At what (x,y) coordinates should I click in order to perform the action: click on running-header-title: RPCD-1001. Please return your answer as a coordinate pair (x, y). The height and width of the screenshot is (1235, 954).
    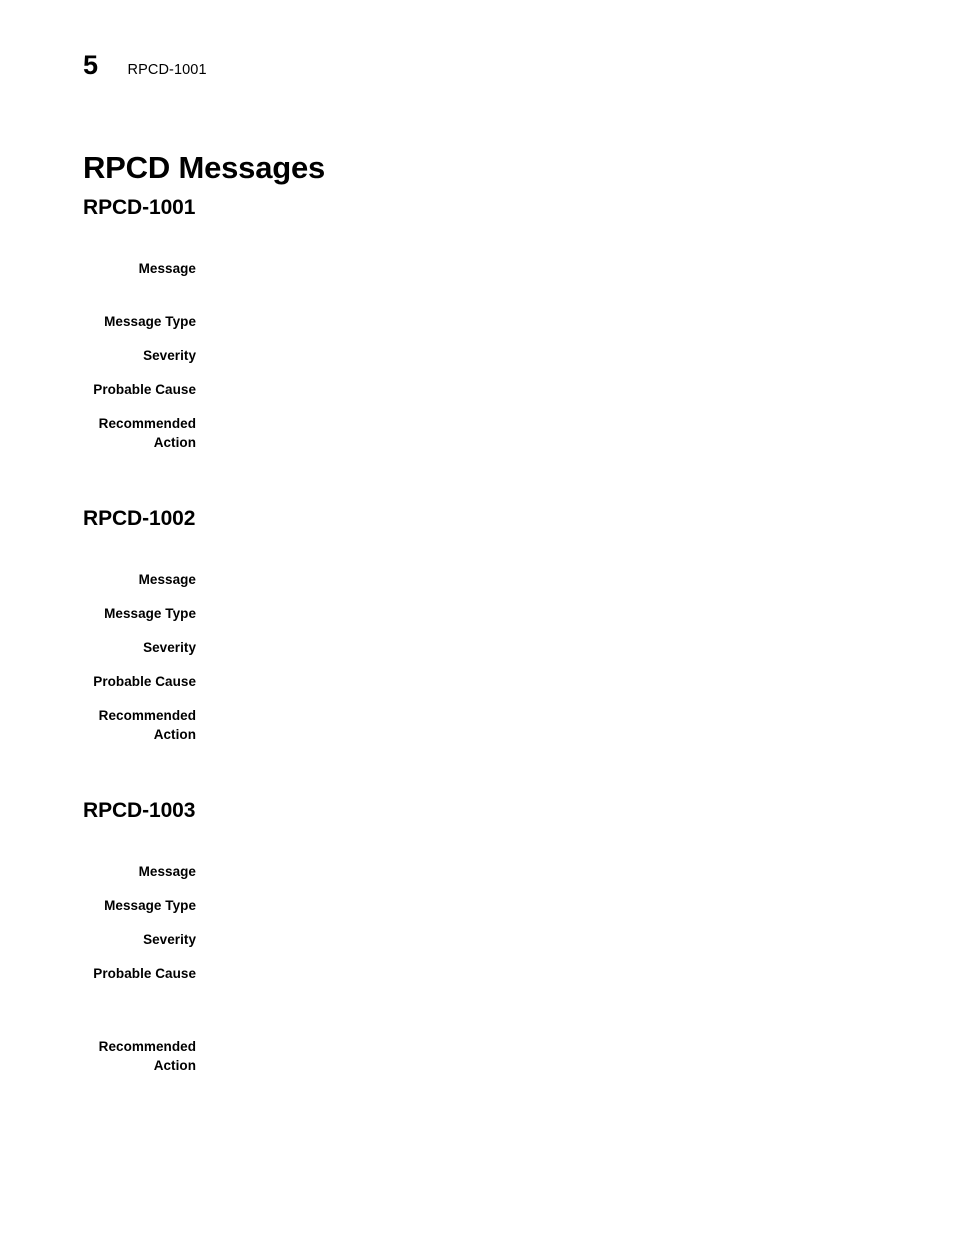
    Looking at the image, I should click on (167, 70).